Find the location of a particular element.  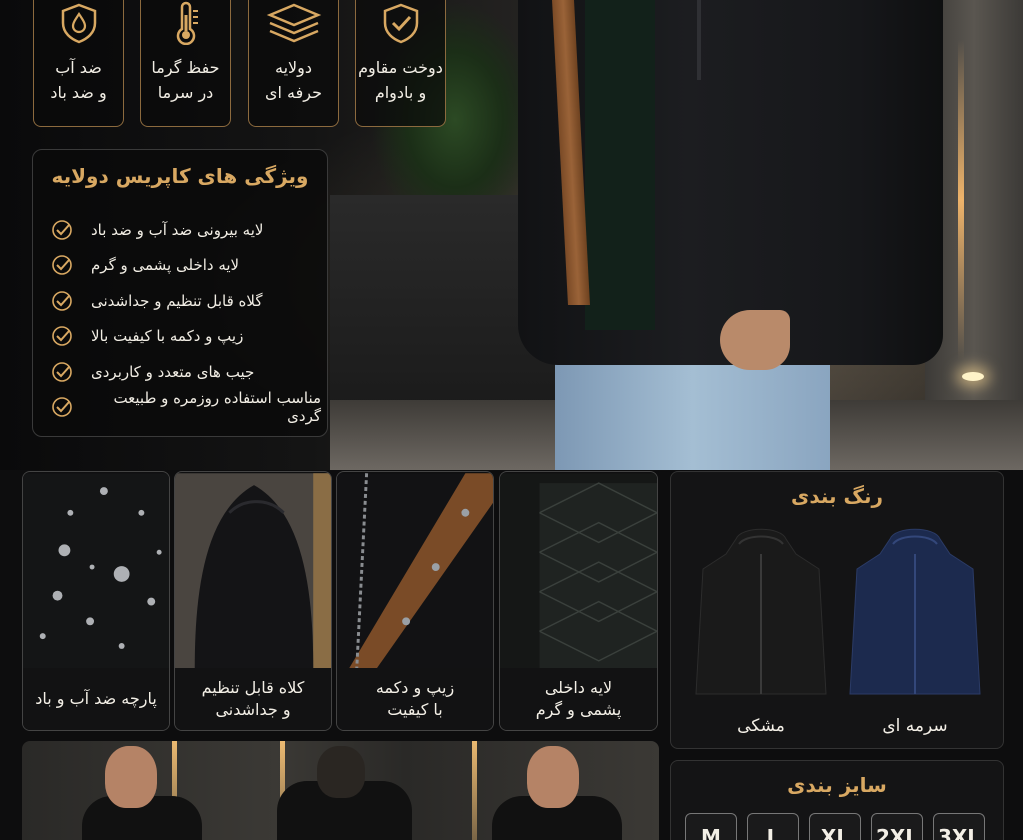

caption-line1: پارچه ضد آب و باد is located at coordinates (96, 698).